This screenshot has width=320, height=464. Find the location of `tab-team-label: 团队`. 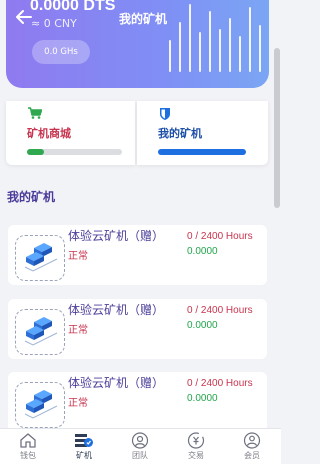

tab-team-label: 团队 is located at coordinates (140, 455).